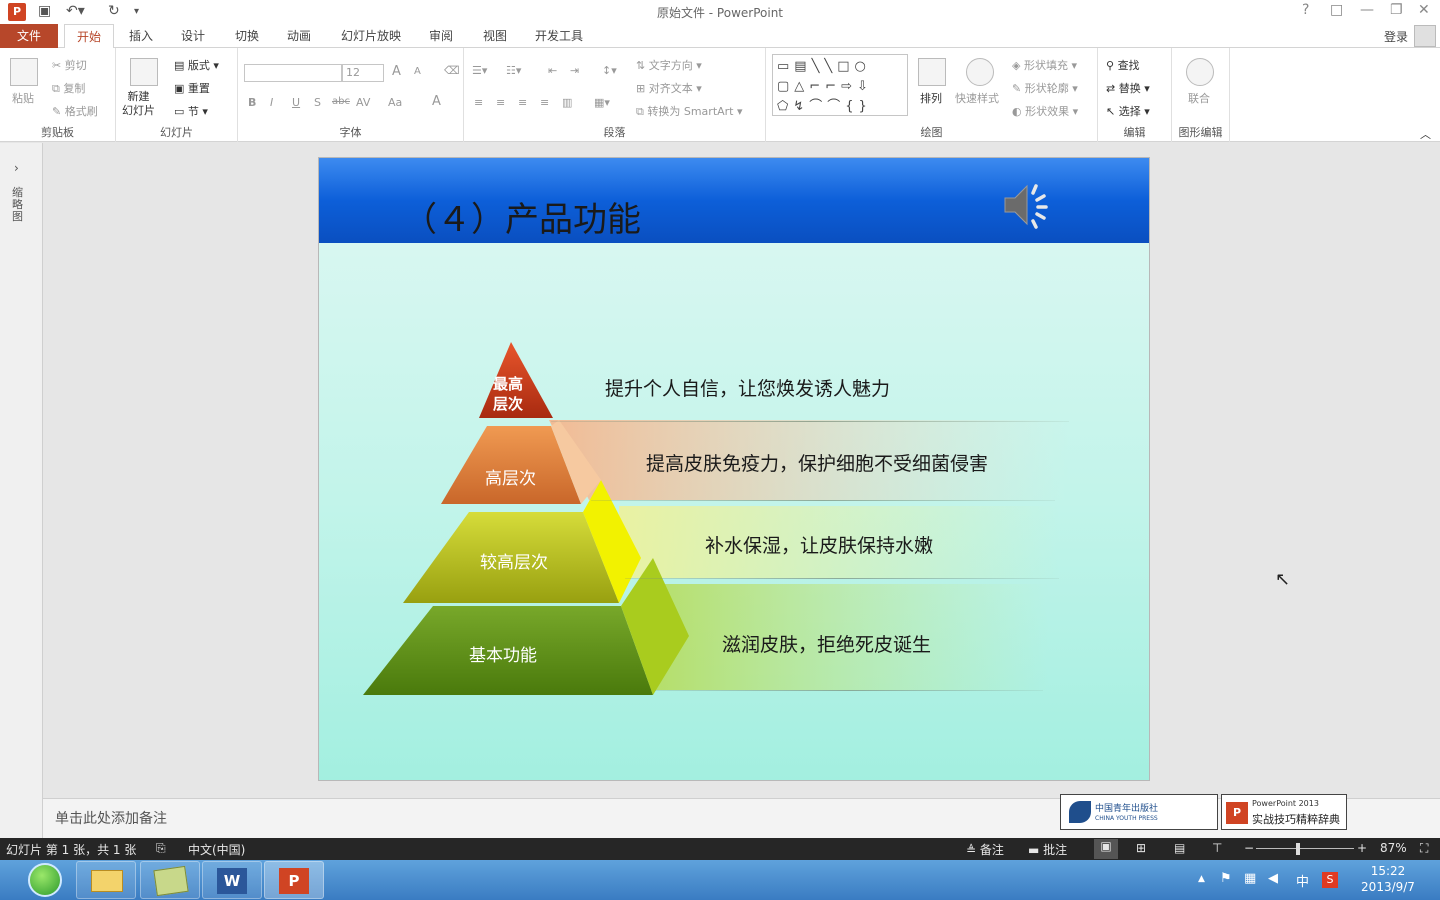 The image size is (1440, 900). Describe the element at coordinates (1336, 10) in the screenshot. I see `ribbon-display-button: □` at that location.